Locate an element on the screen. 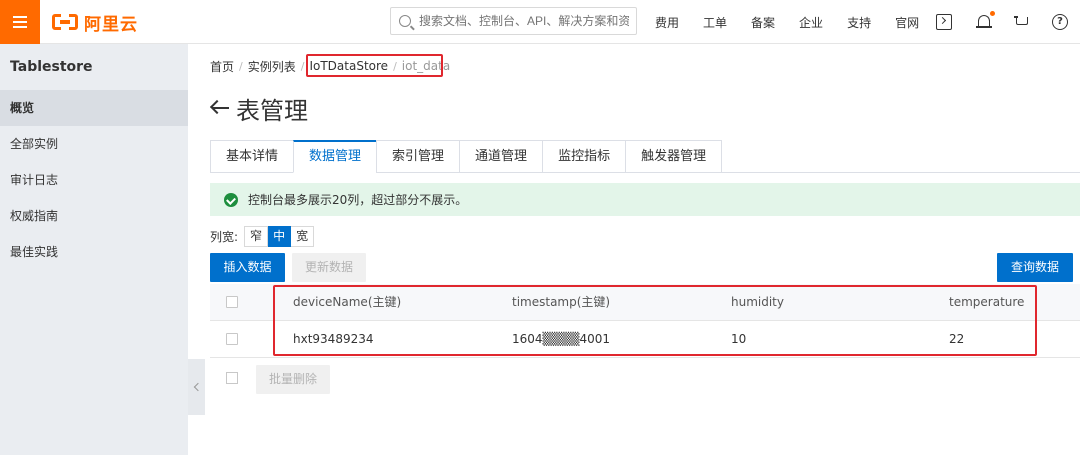  tab-bar: 基本详情 数据管理 索引管理 通道管理 监控指标 触发器管理 is located at coordinates (466, 156).